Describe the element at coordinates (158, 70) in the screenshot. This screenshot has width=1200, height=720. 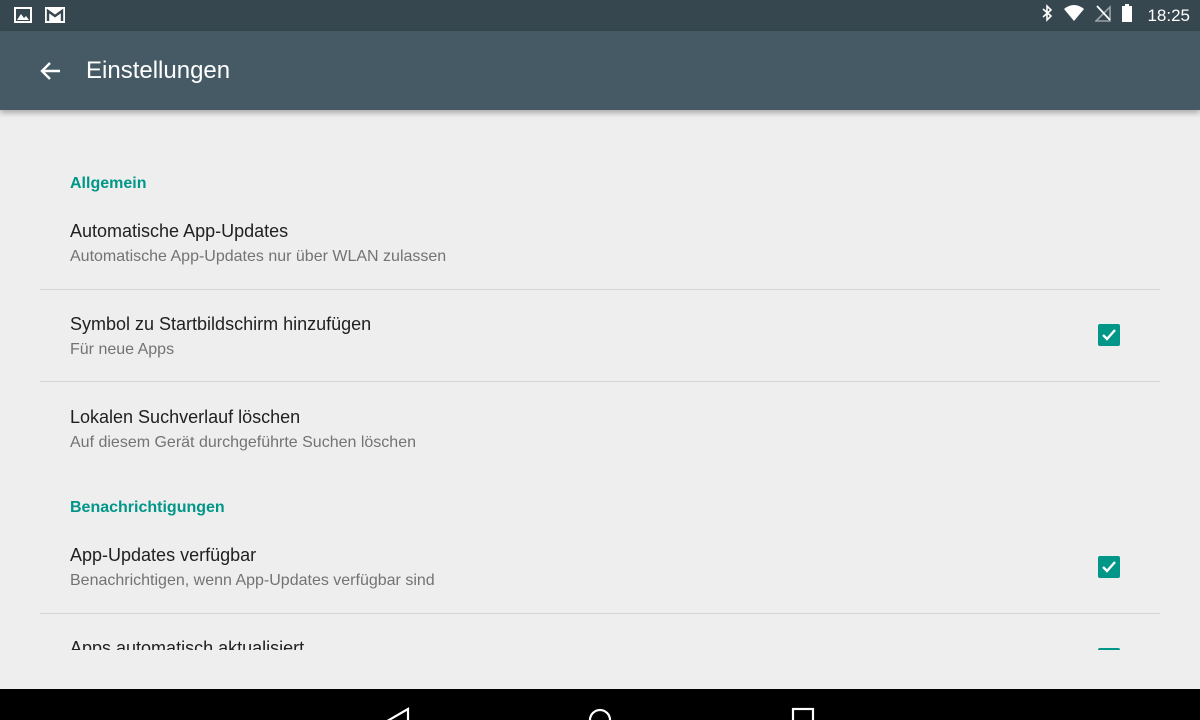
I see `page-title: Einstellungen` at that location.